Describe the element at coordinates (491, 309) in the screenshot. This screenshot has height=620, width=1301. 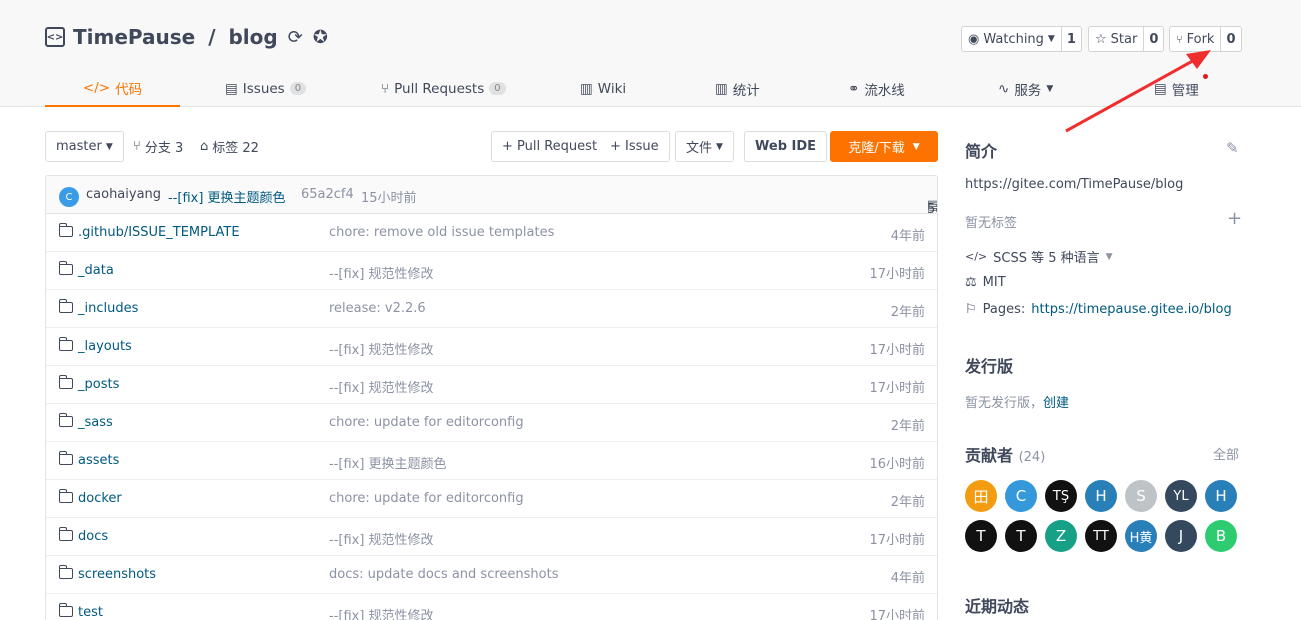
I see `file-row: _includes release: v2.2.6 2年前` at that location.